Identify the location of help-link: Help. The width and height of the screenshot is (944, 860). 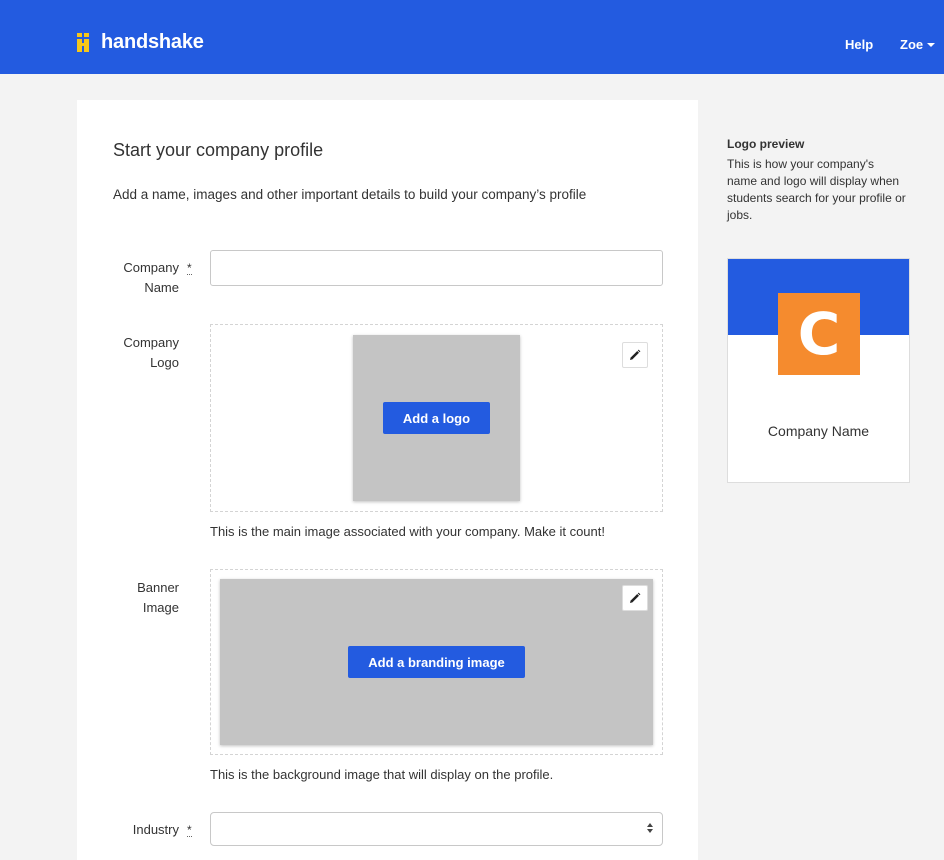
(859, 44).